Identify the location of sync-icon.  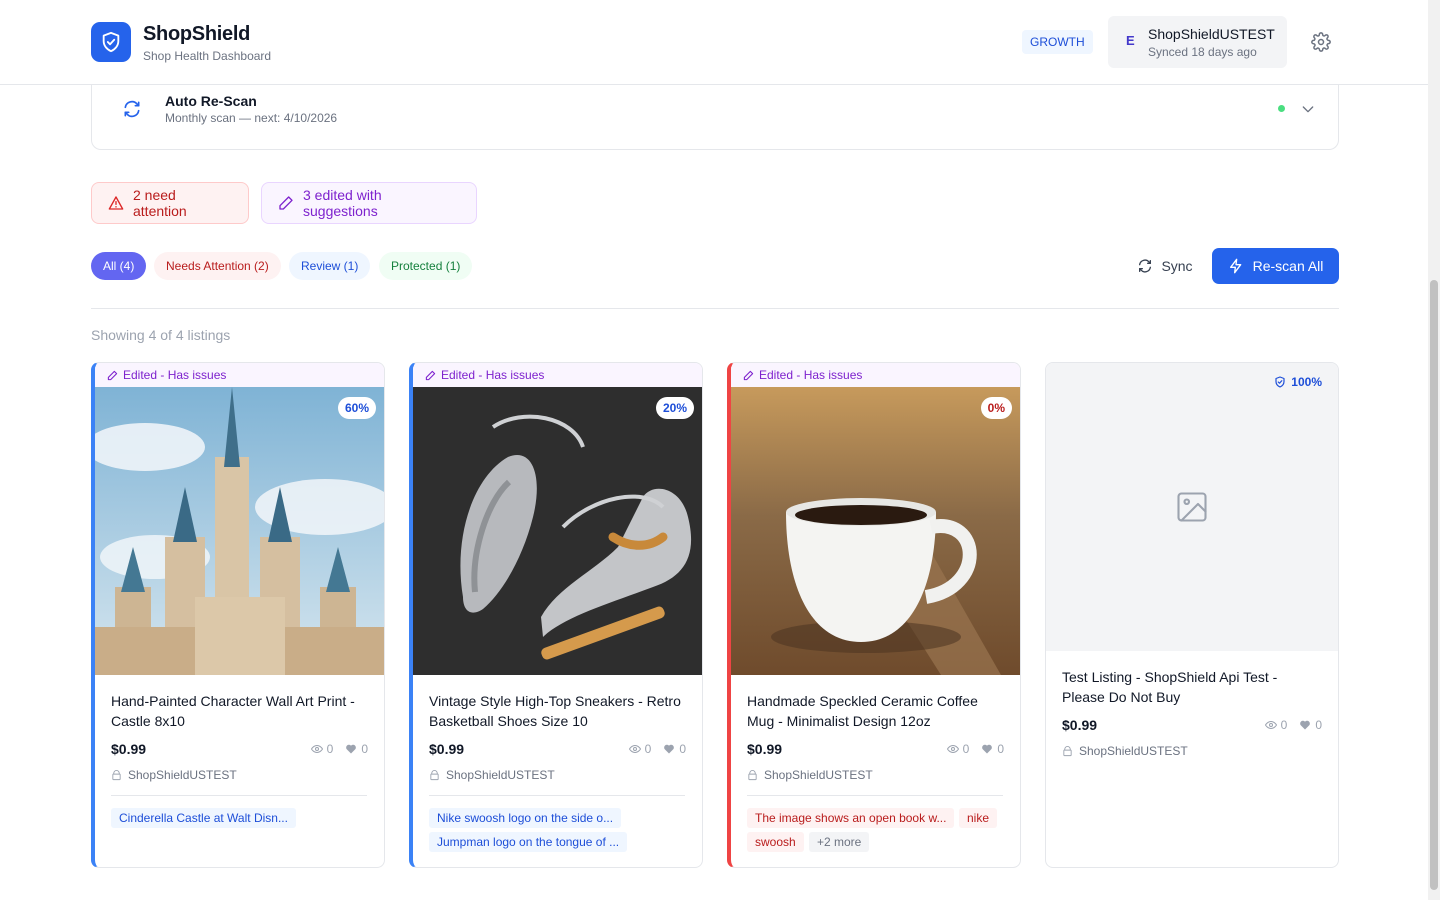
(1145, 266).